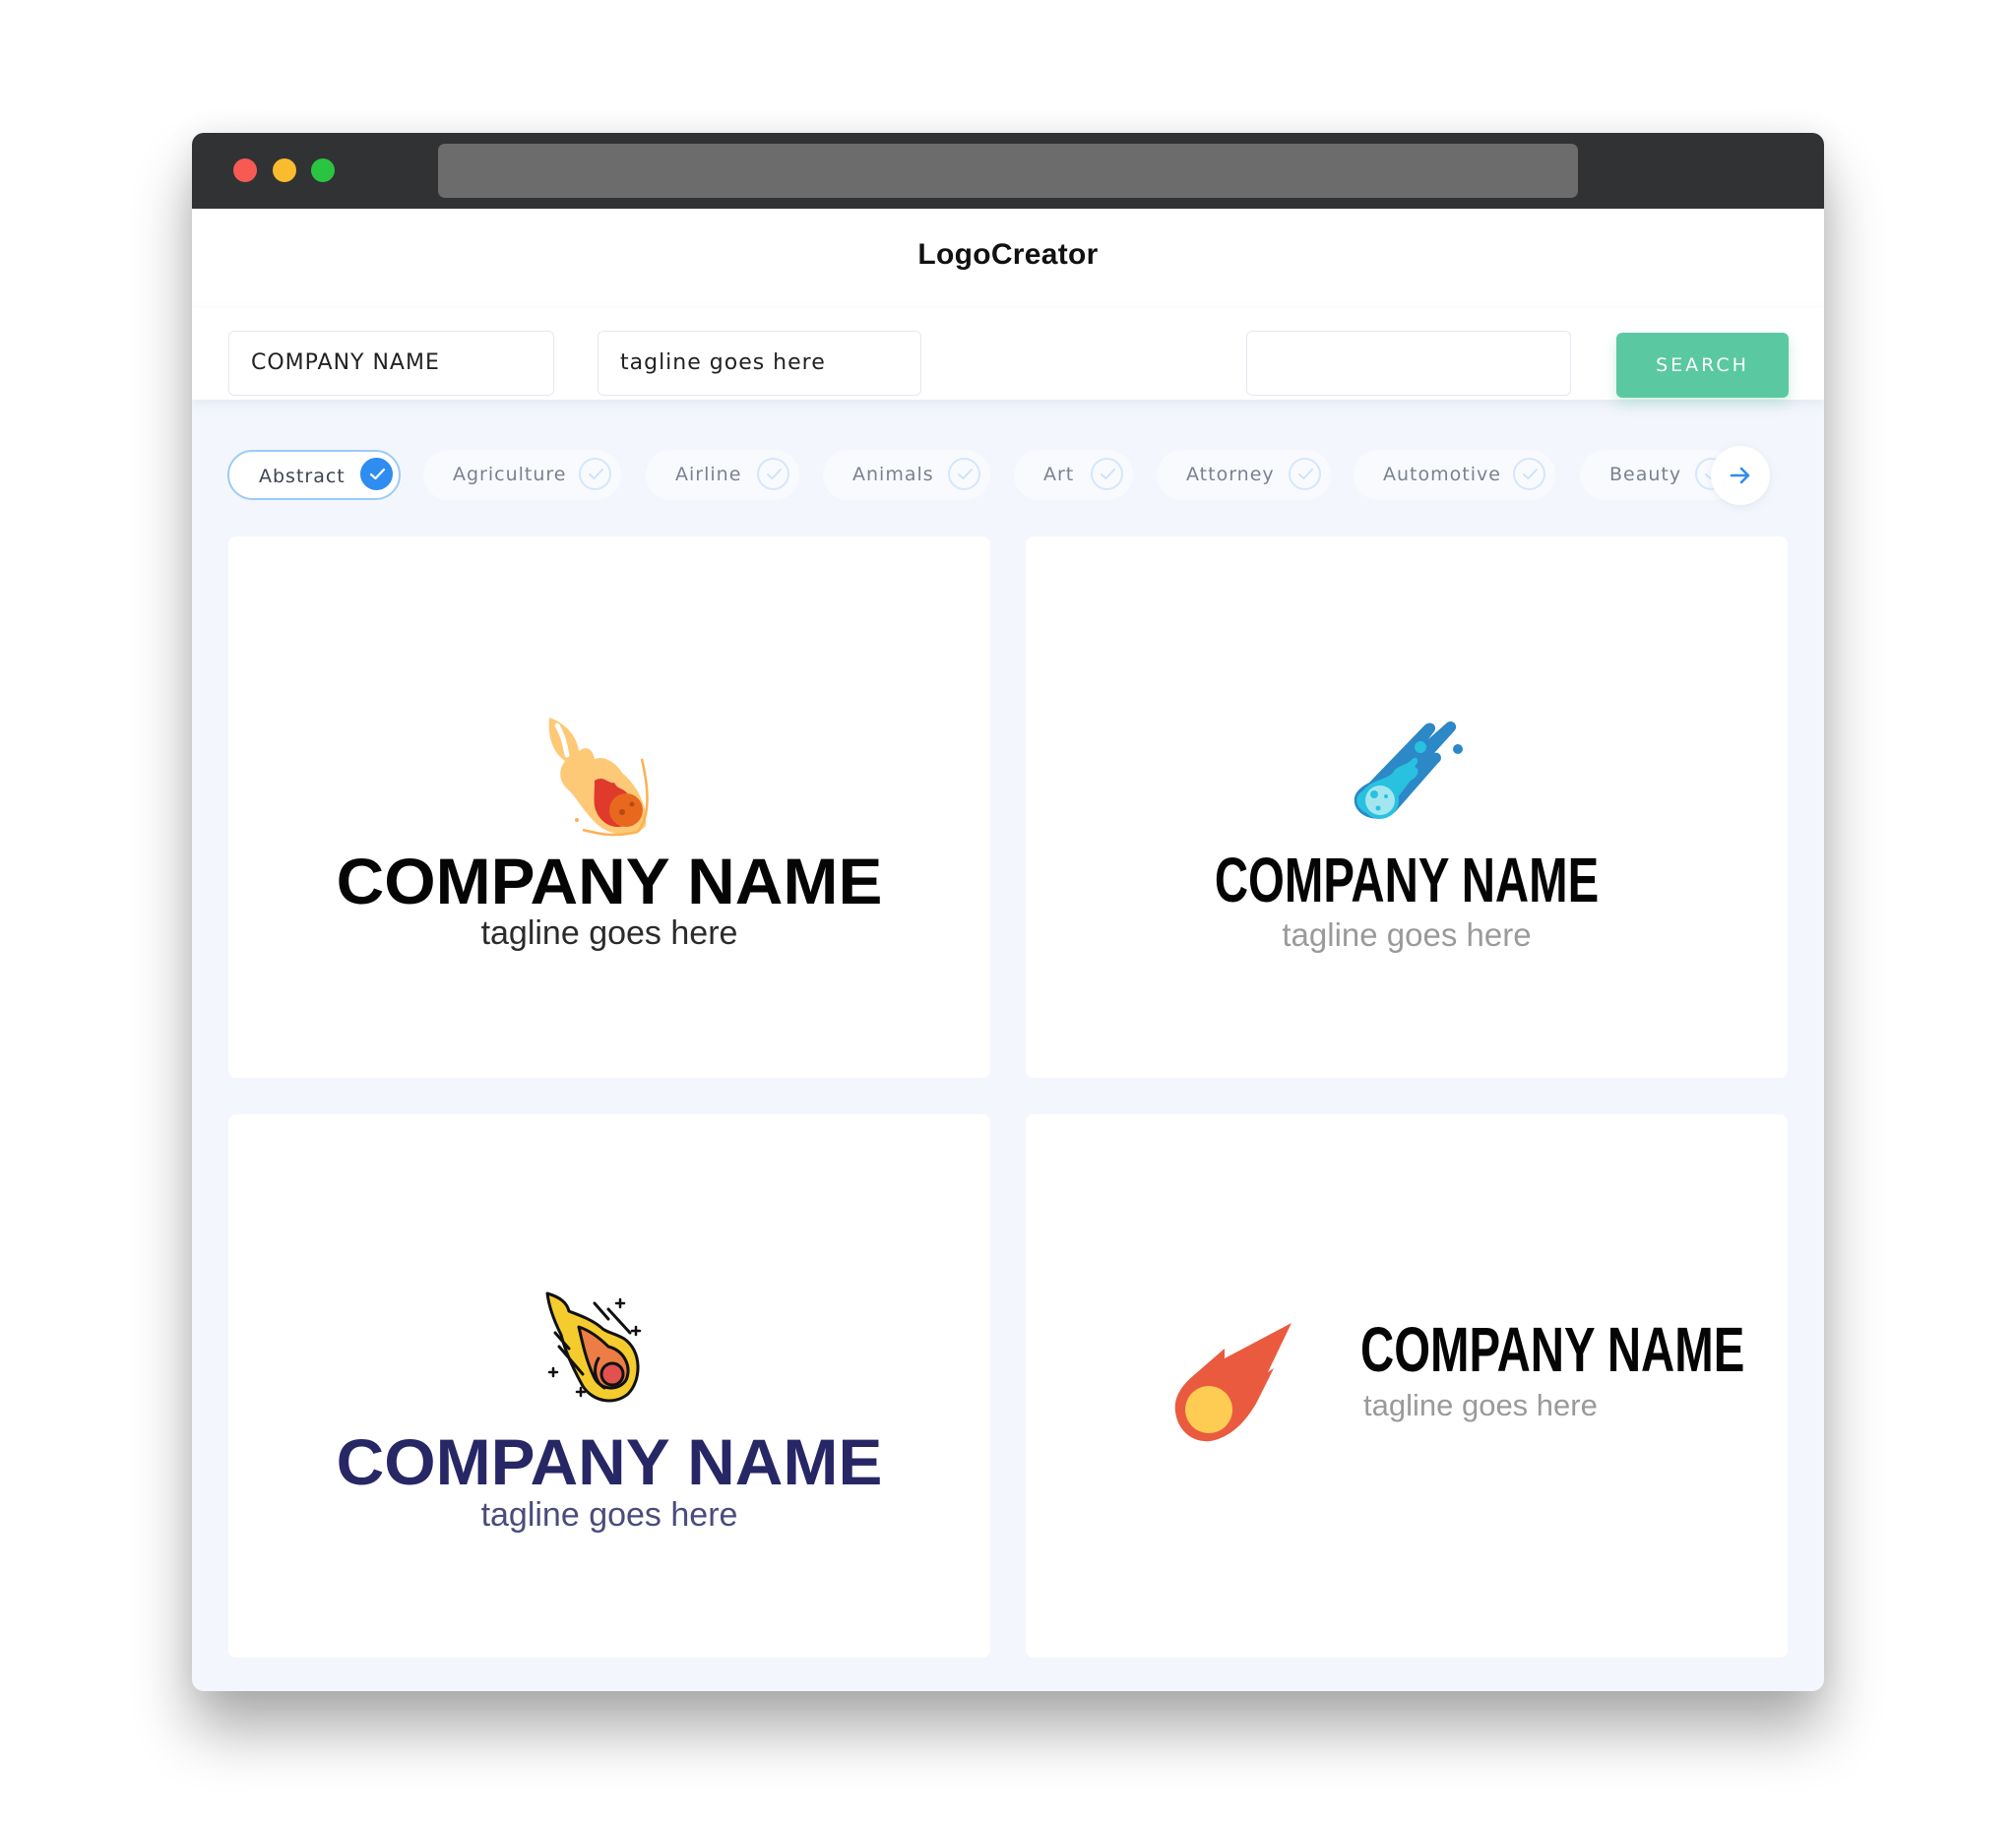 This screenshot has width=2016, height=1824. Describe the element at coordinates (1008, 472) in the screenshot. I see `category-filter-bar: Abstract Agriculture Airline Animals Art` at that location.